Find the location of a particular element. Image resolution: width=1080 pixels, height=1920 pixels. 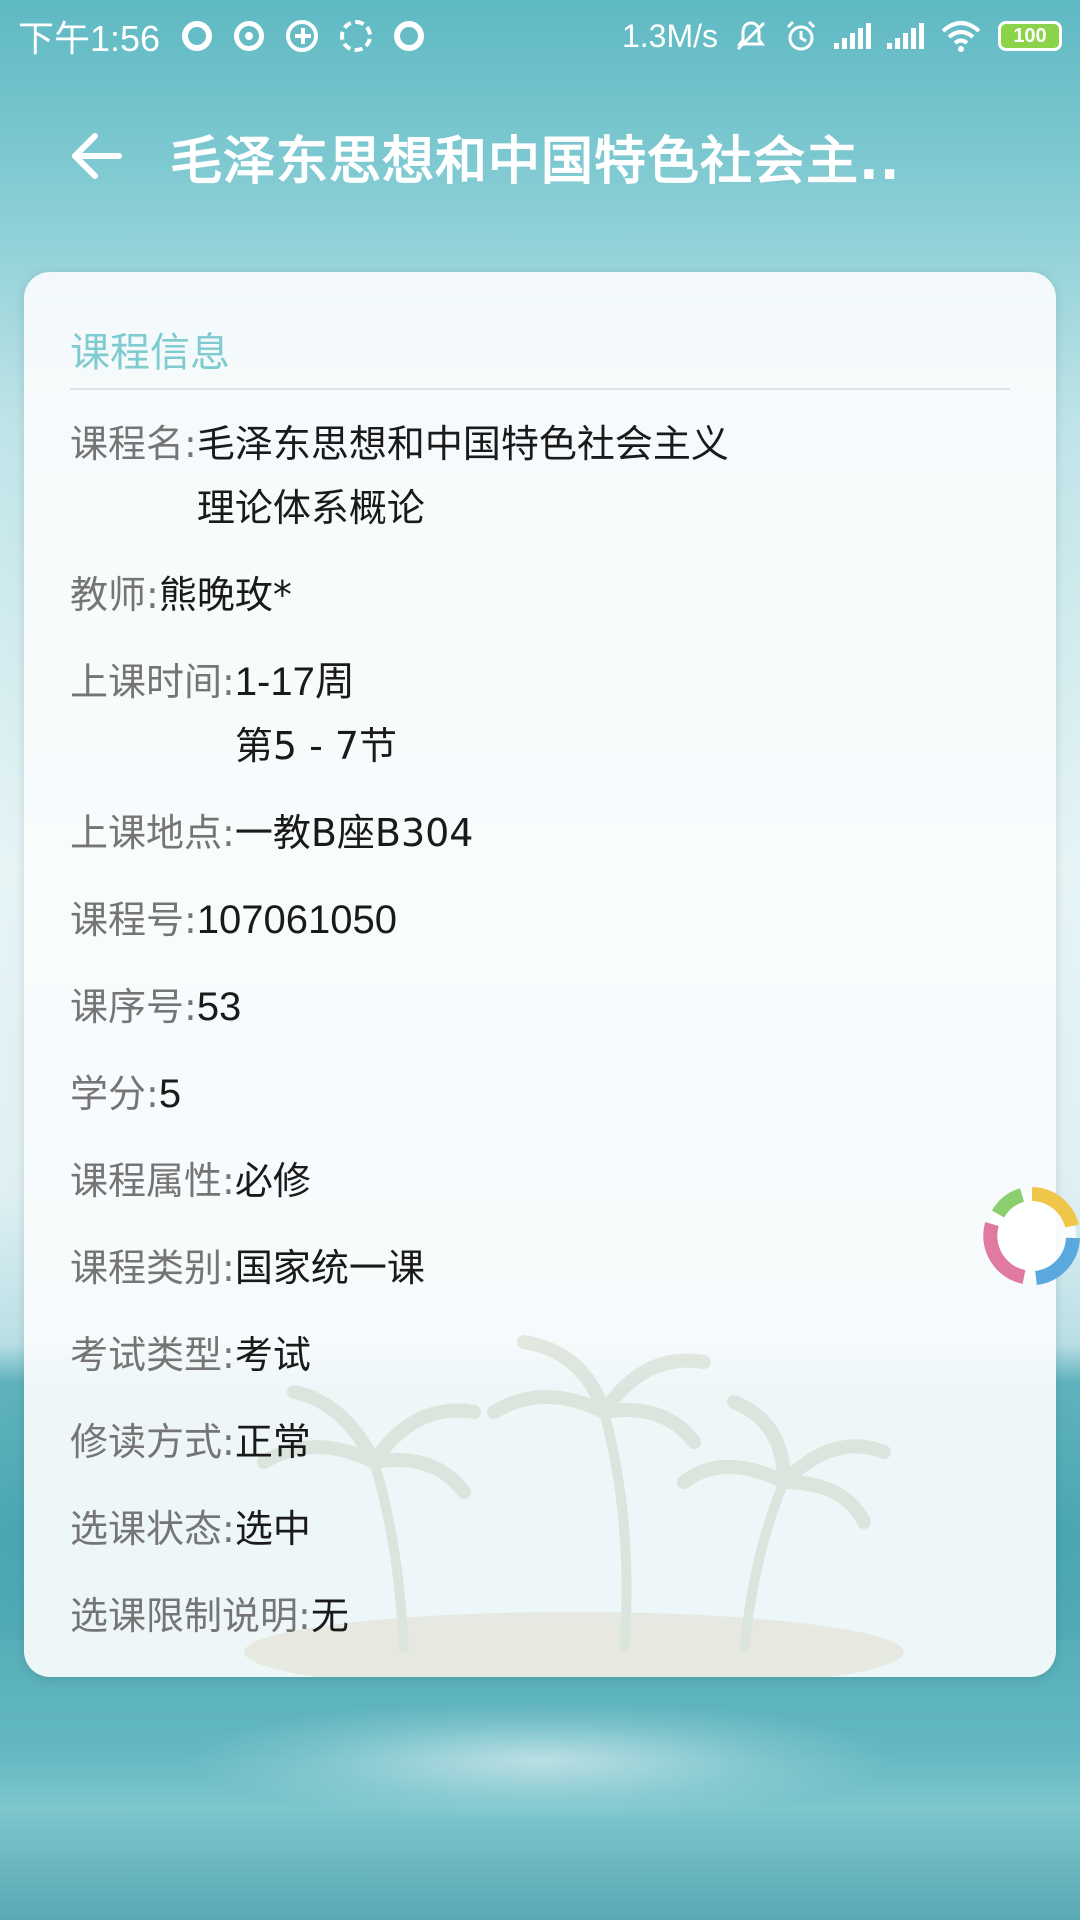

row-class-location: 上课地点: 一教B座B304 is located at coordinates (540, 833).